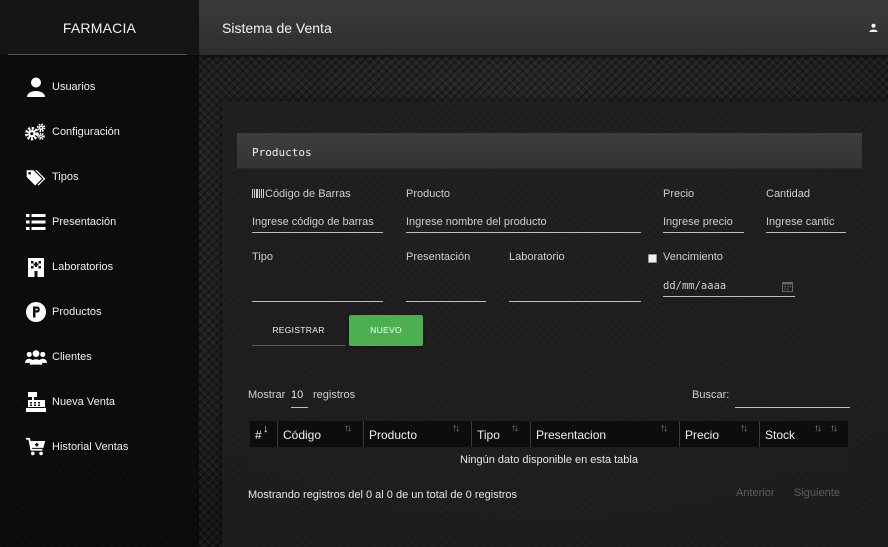 Image resolution: width=888 pixels, height=547 pixels. Describe the element at coordinates (788, 194) in the screenshot. I see `quantity-label: Cantidad` at that location.